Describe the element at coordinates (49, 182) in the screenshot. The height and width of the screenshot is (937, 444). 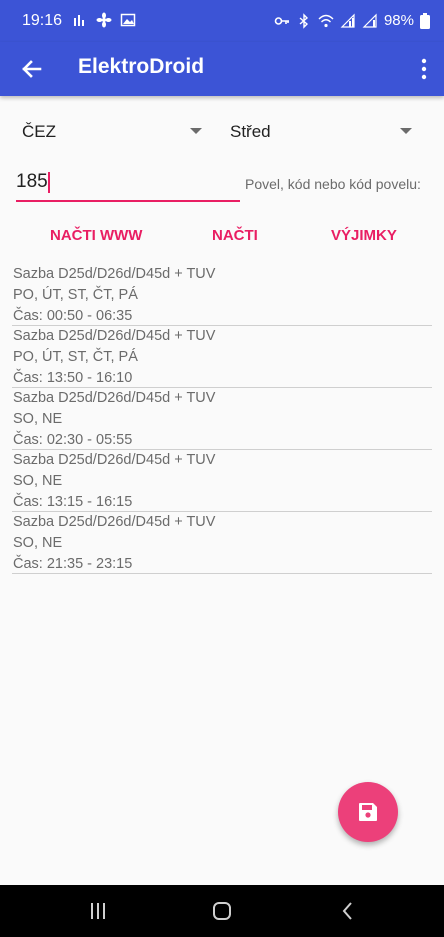
I see `text-cursor` at that location.